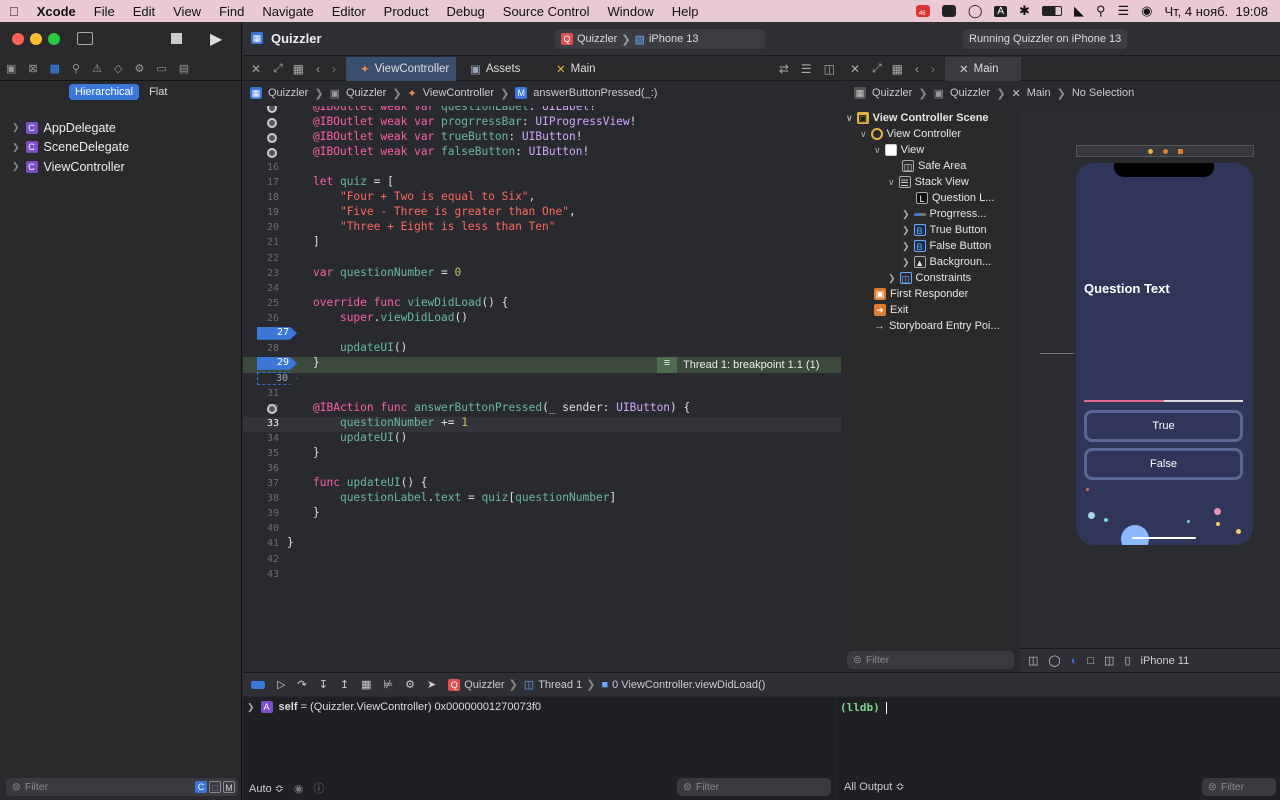 Image resolution: width=1280 pixels, height=800 pixels. What do you see at coordinates (1150, 151) in the screenshot?
I see `vc-dock-icon` at bounding box center [1150, 151].